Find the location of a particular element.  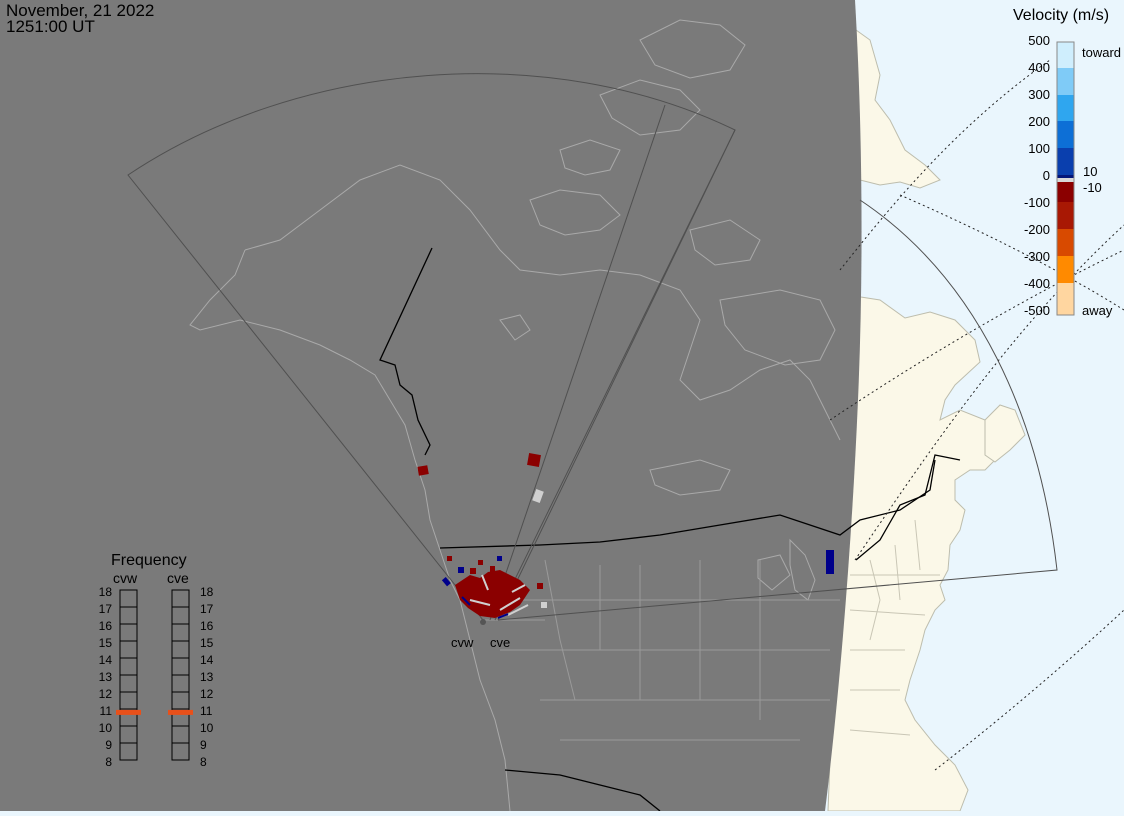

velocity-tick-minus-500: -500 is located at coordinates (1037, 310).